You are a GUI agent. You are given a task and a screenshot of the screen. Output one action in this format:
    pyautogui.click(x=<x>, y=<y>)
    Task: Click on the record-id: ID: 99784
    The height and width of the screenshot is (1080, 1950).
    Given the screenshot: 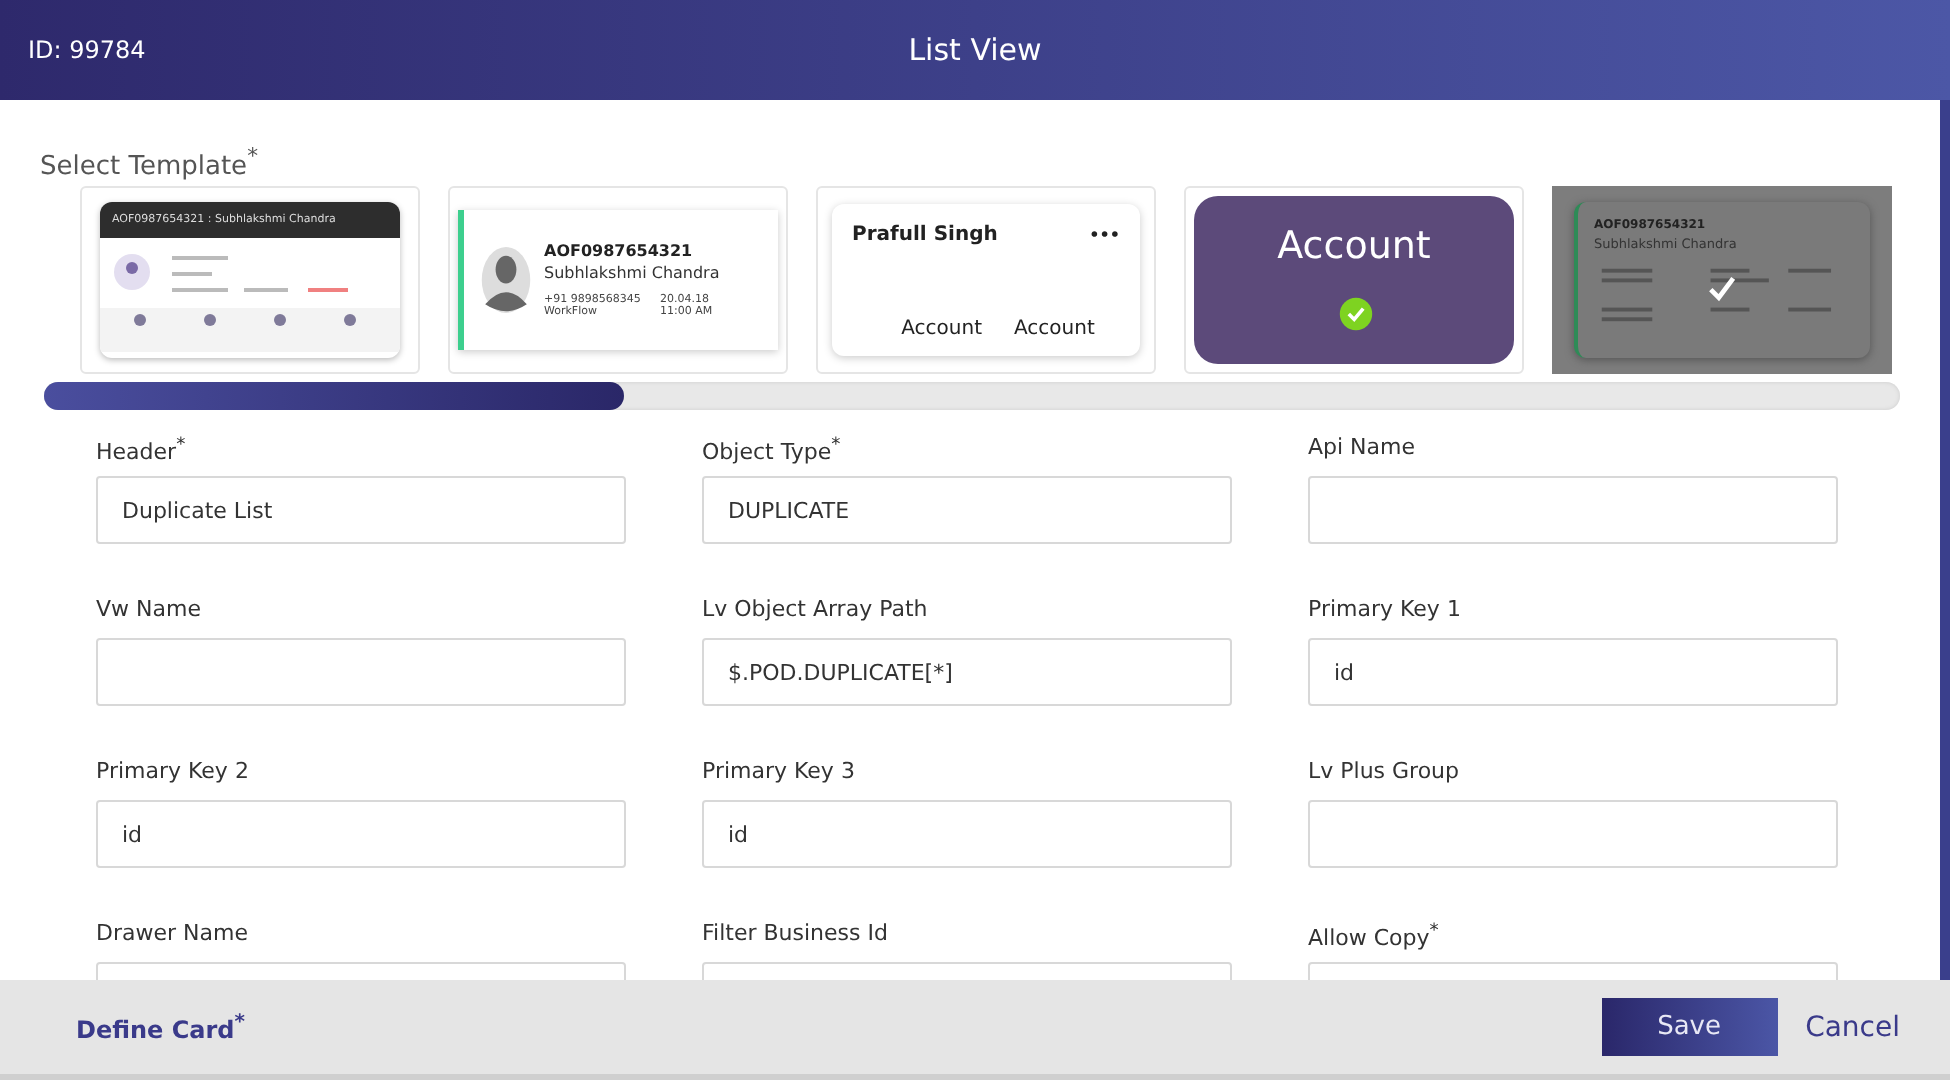 What is the action you would take?
    pyautogui.click(x=87, y=50)
    